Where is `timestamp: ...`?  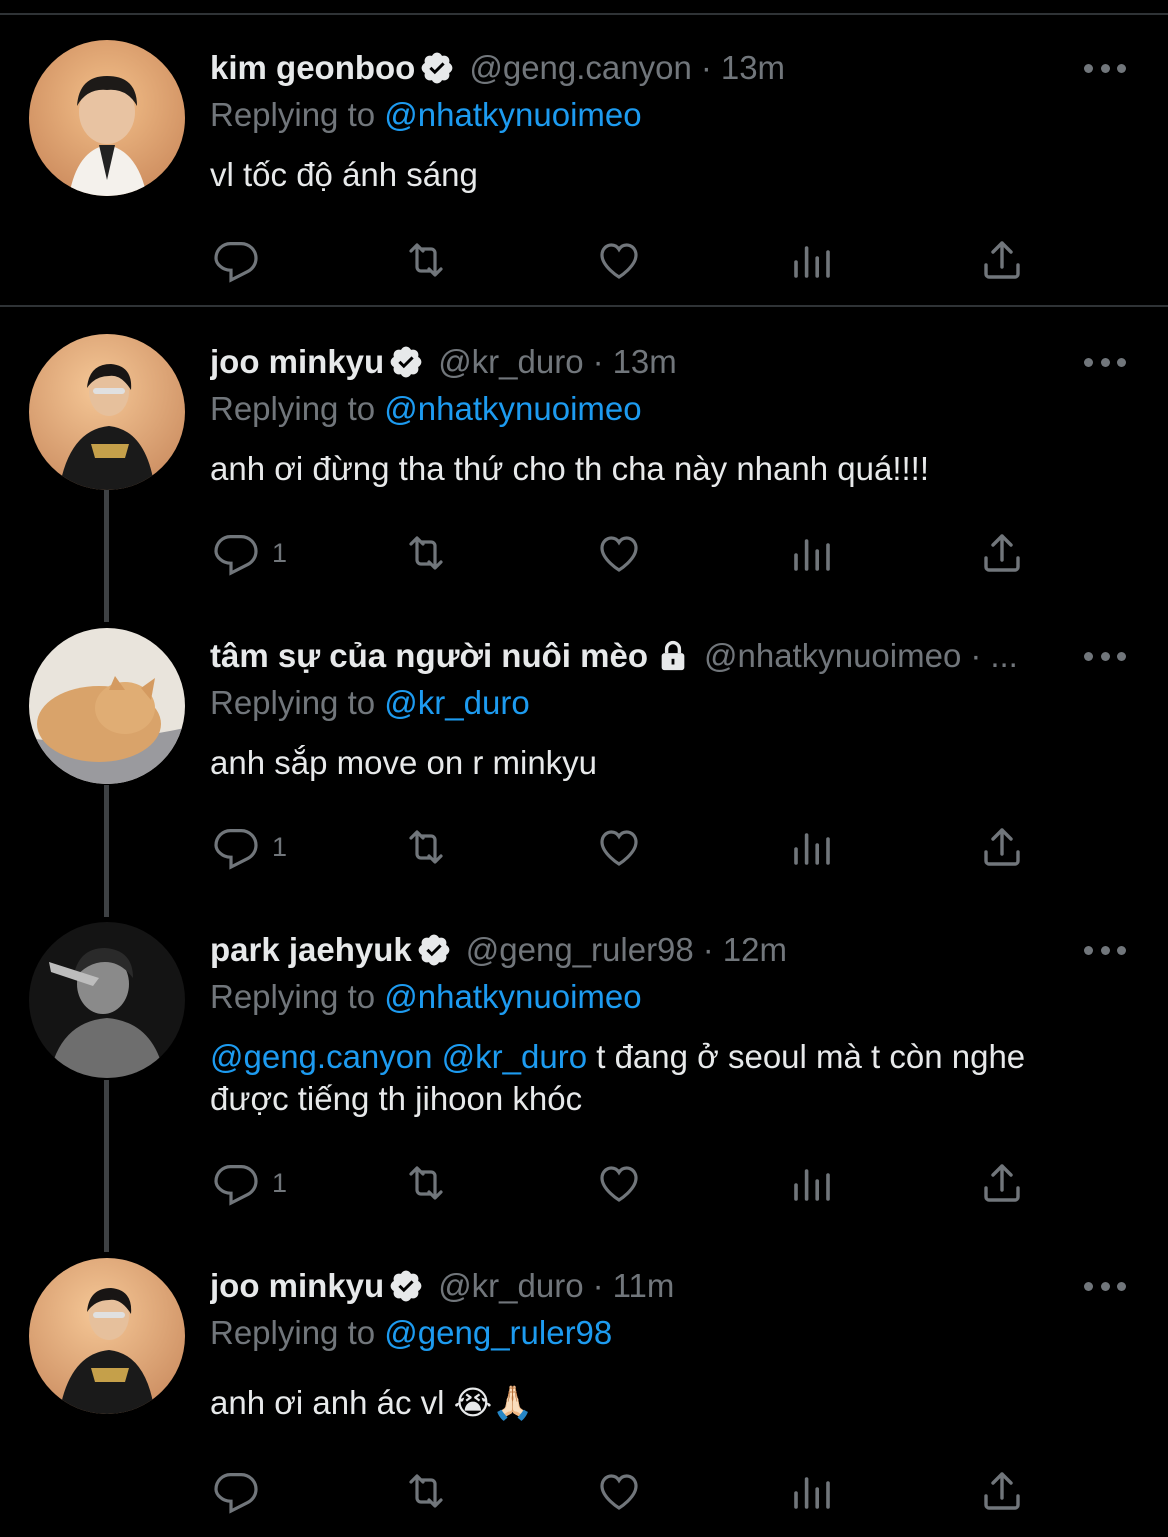
timestamp: ... is located at coordinates (1004, 656).